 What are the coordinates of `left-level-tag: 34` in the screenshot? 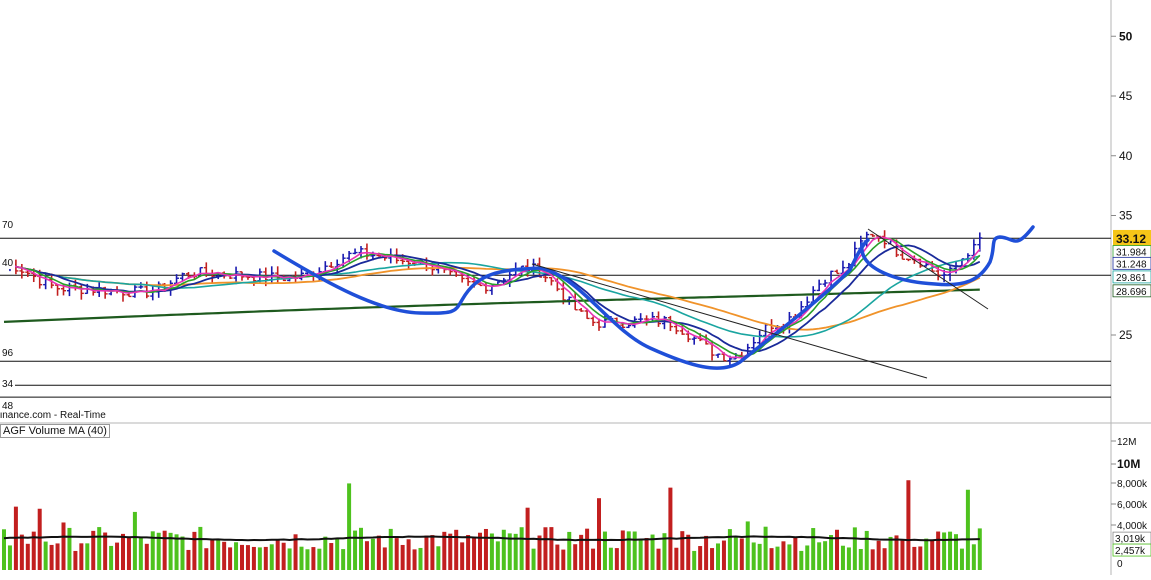 It's located at (8, 384).